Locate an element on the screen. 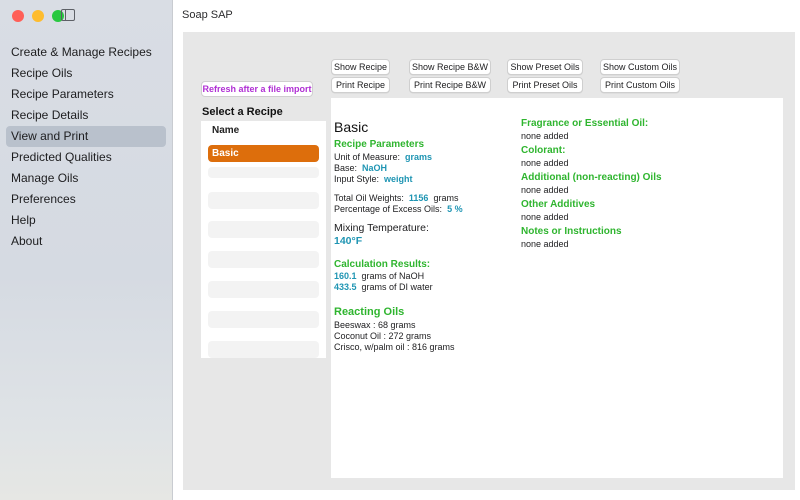 The width and height of the screenshot is (800, 500). base-line: Base: NaOH is located at coordinates (360, 168).